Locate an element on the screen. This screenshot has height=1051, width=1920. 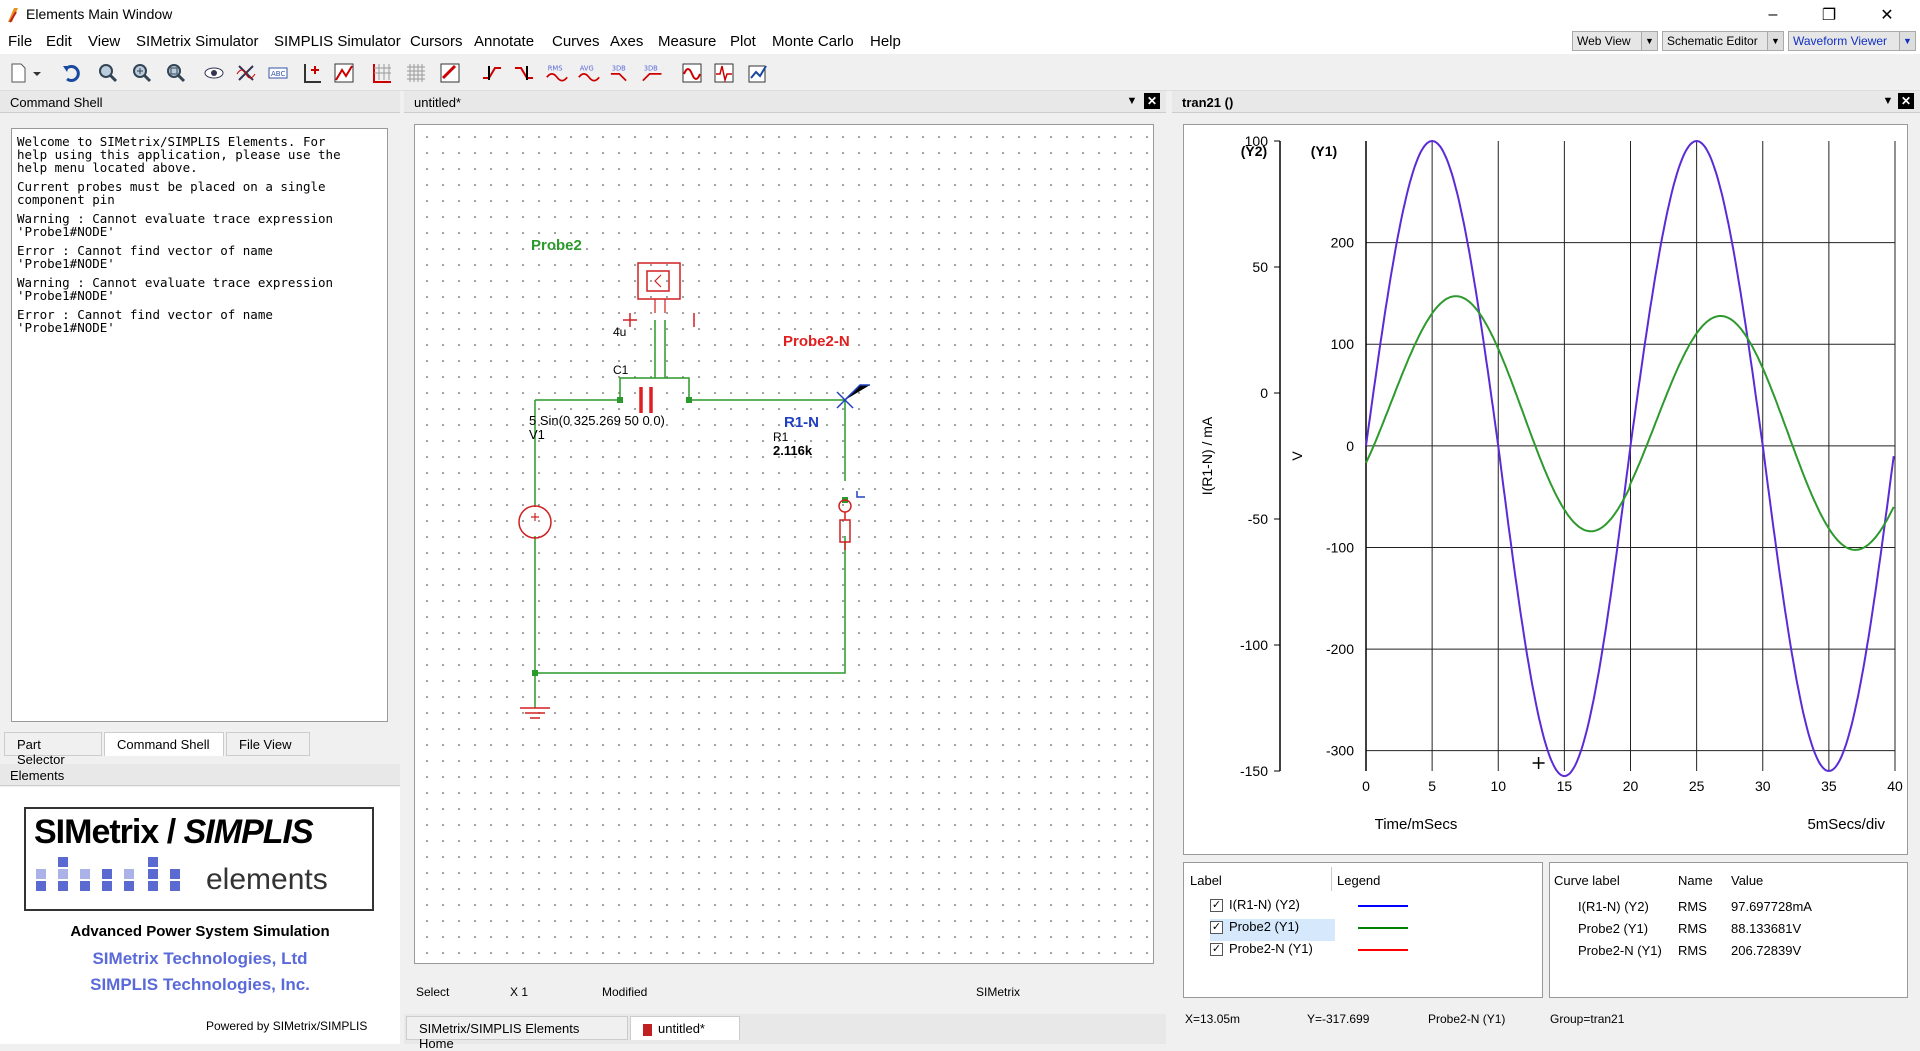
tab-command-shell: Command Shell is located at coordinates (164, 744).